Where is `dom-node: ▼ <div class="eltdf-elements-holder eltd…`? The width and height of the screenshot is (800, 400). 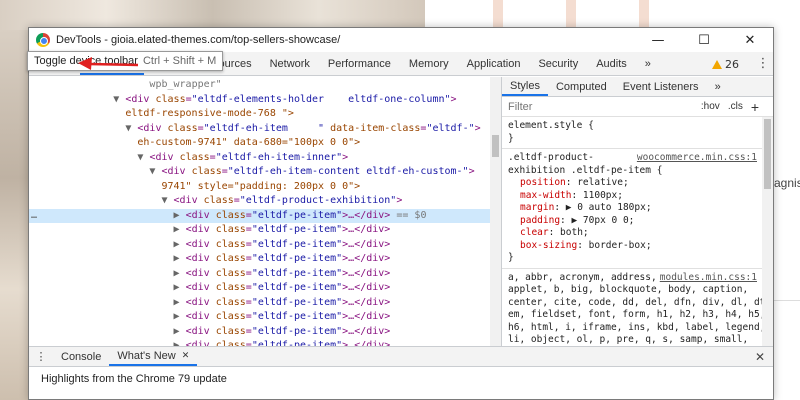
dom-node: ▼ <div class="eltdf-elements-holder eltd… is located at coordinates (265, 100).